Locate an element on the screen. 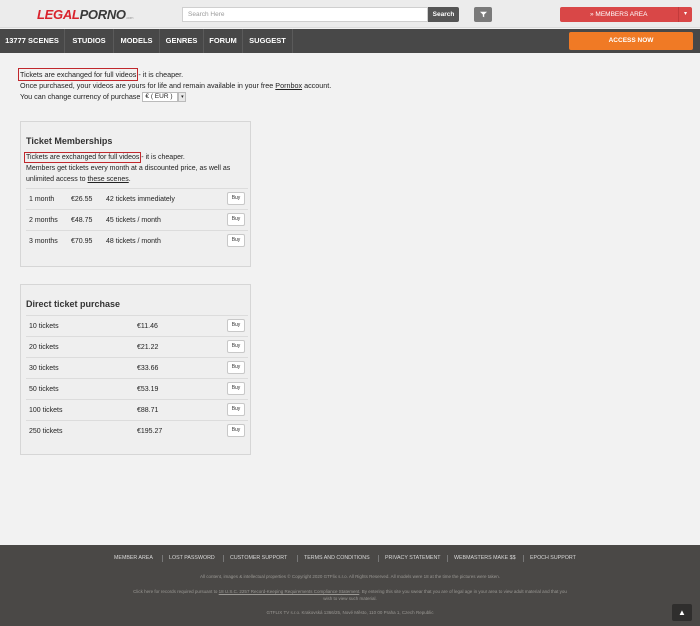 The width and height of the screenshot is (700, 626). ticket-row: 100 tickets €88.71 Buy is located at coordinates (137, 409).